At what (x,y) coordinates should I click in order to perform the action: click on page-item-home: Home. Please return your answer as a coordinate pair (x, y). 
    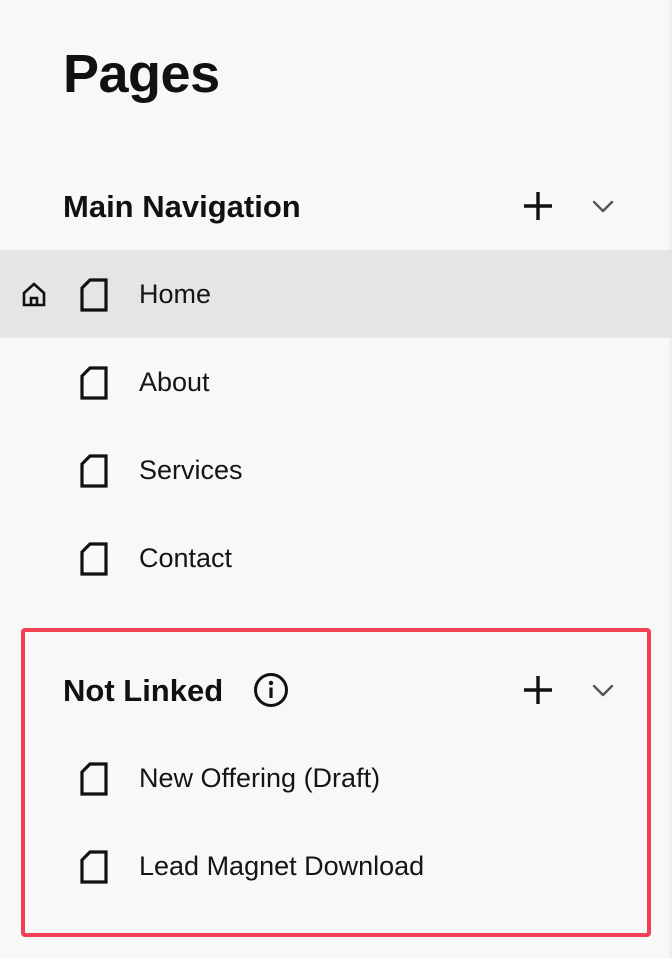
    Looking at the image, I should click on (336, 294).